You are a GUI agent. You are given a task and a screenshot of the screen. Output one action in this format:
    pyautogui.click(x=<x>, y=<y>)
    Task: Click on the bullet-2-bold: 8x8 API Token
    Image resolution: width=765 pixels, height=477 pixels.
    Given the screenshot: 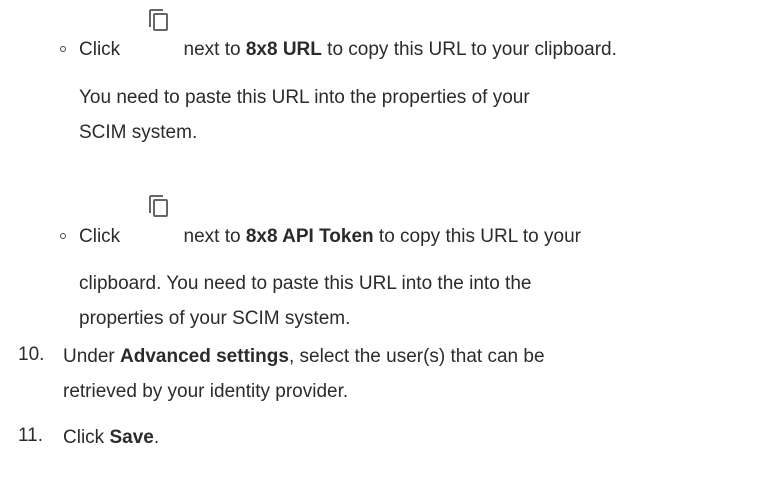 What is the action you would take?
    pyautogui.click(x=309, y=236)
    